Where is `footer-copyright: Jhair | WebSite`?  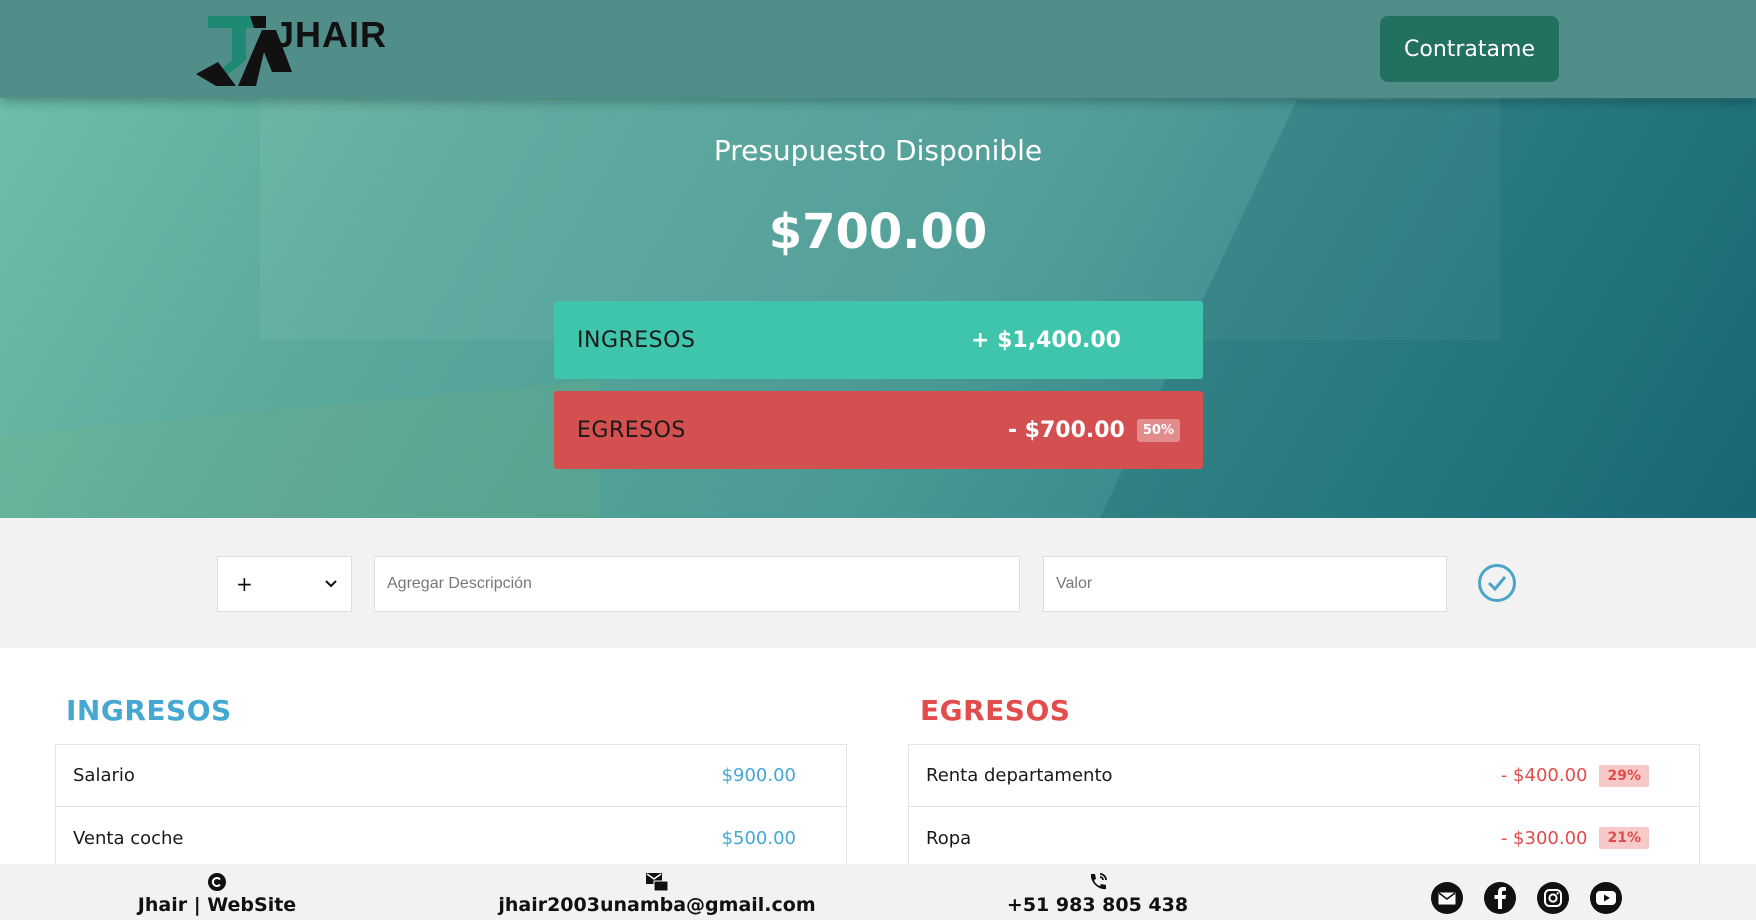
footer-copyright: Jhair | WebSite is located at coordinates (217, 892).